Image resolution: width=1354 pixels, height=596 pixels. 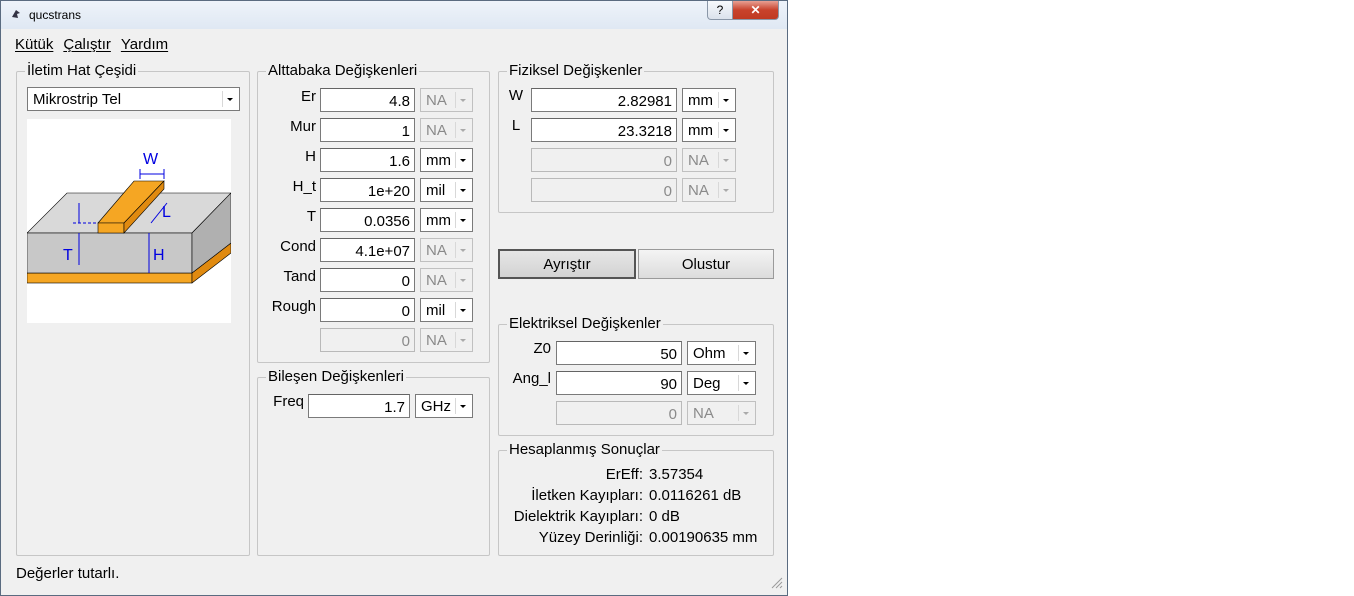 What do you see at coordinates (336, 376) in the screenshot?
I see `component-title: Bileşen Değişkenleri` at bounding box center [336, 376].